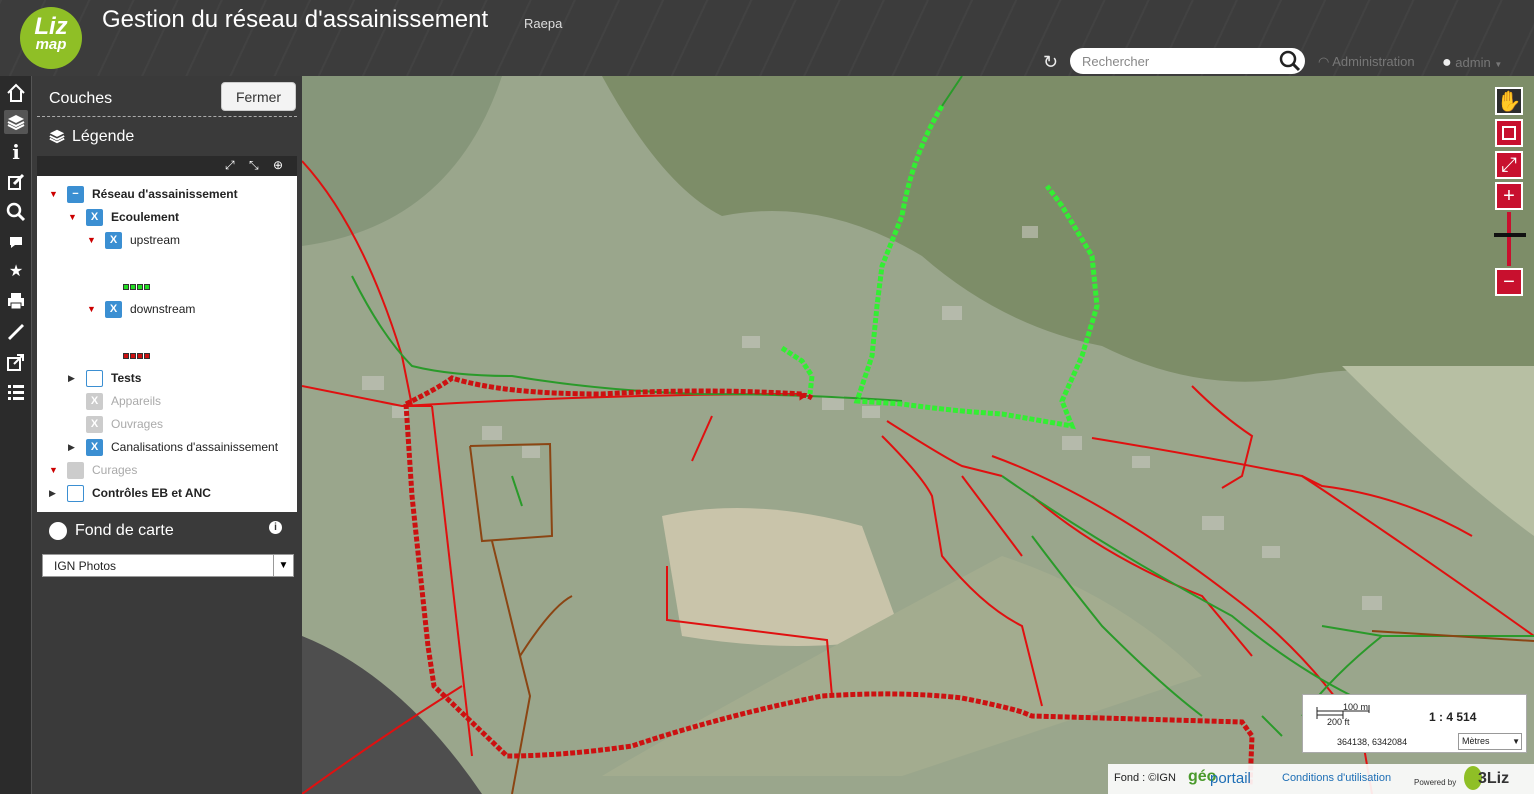  I want to click on user-menu: ● admin ▼, so click(1472, 63).